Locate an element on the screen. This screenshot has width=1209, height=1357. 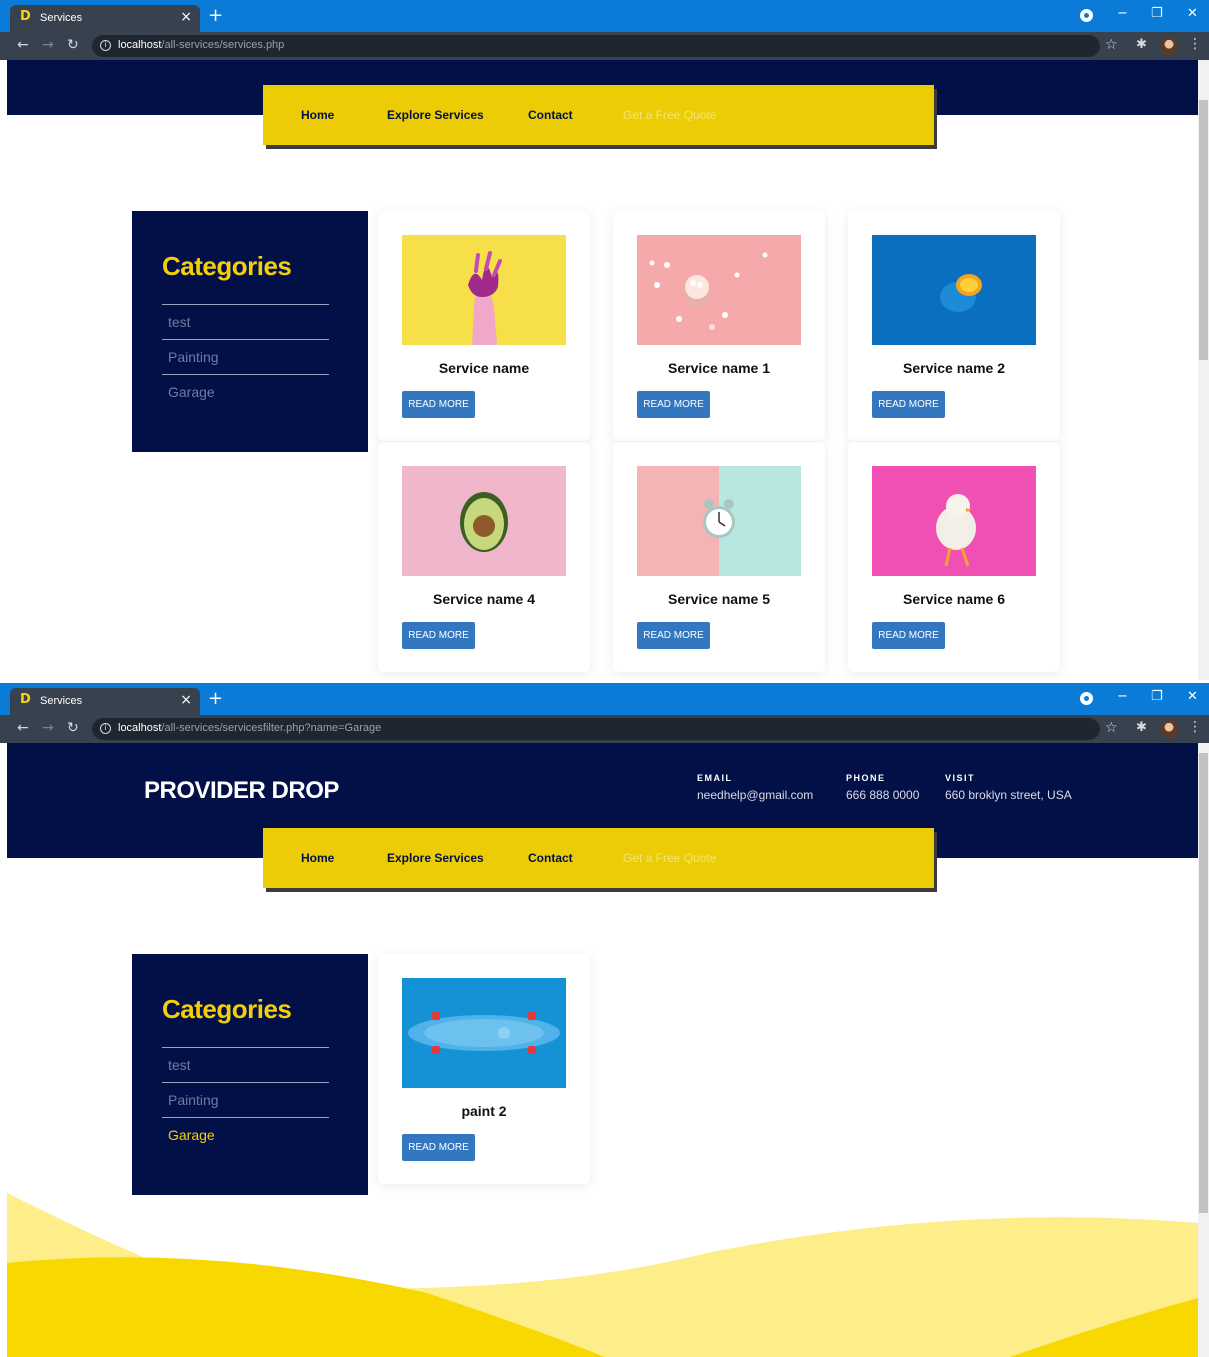
service-title: Service name 1 is located at coordinates (719, 368).